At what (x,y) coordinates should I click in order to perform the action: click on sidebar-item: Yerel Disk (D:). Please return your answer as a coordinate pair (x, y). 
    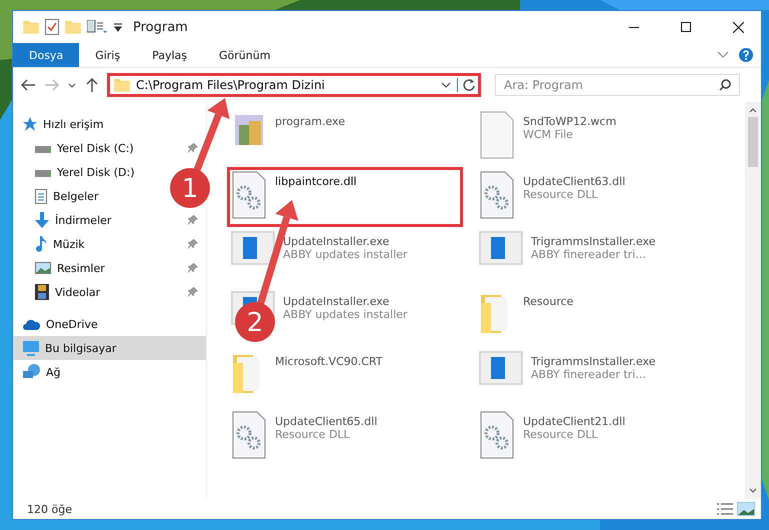
    Looking at the image, I should click on (77, 172).